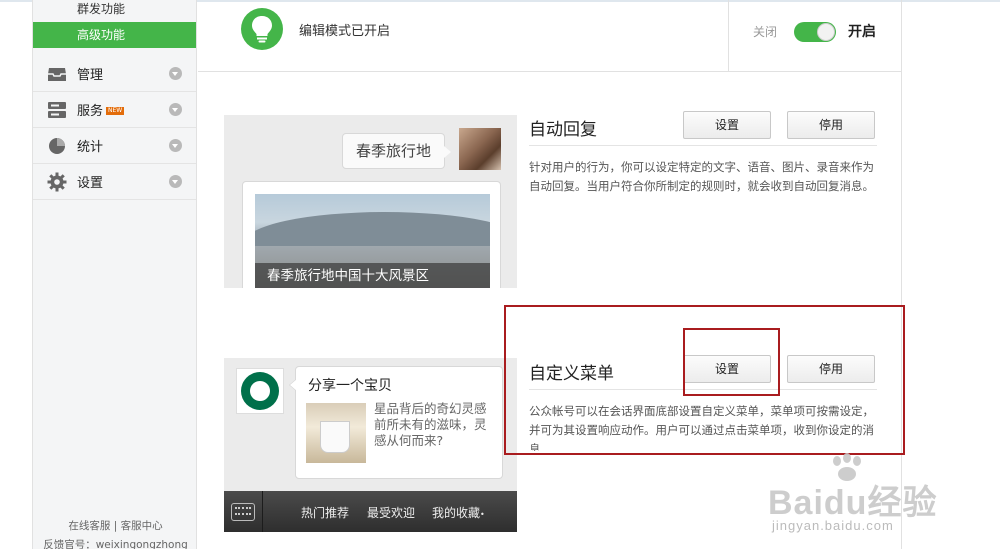 The height and width of the screenshot is (549, 1000). I want to click on message-description: 星品背后的奇幻灵感前所未有的滋味，灵感从何而来?, so click(430, 424).